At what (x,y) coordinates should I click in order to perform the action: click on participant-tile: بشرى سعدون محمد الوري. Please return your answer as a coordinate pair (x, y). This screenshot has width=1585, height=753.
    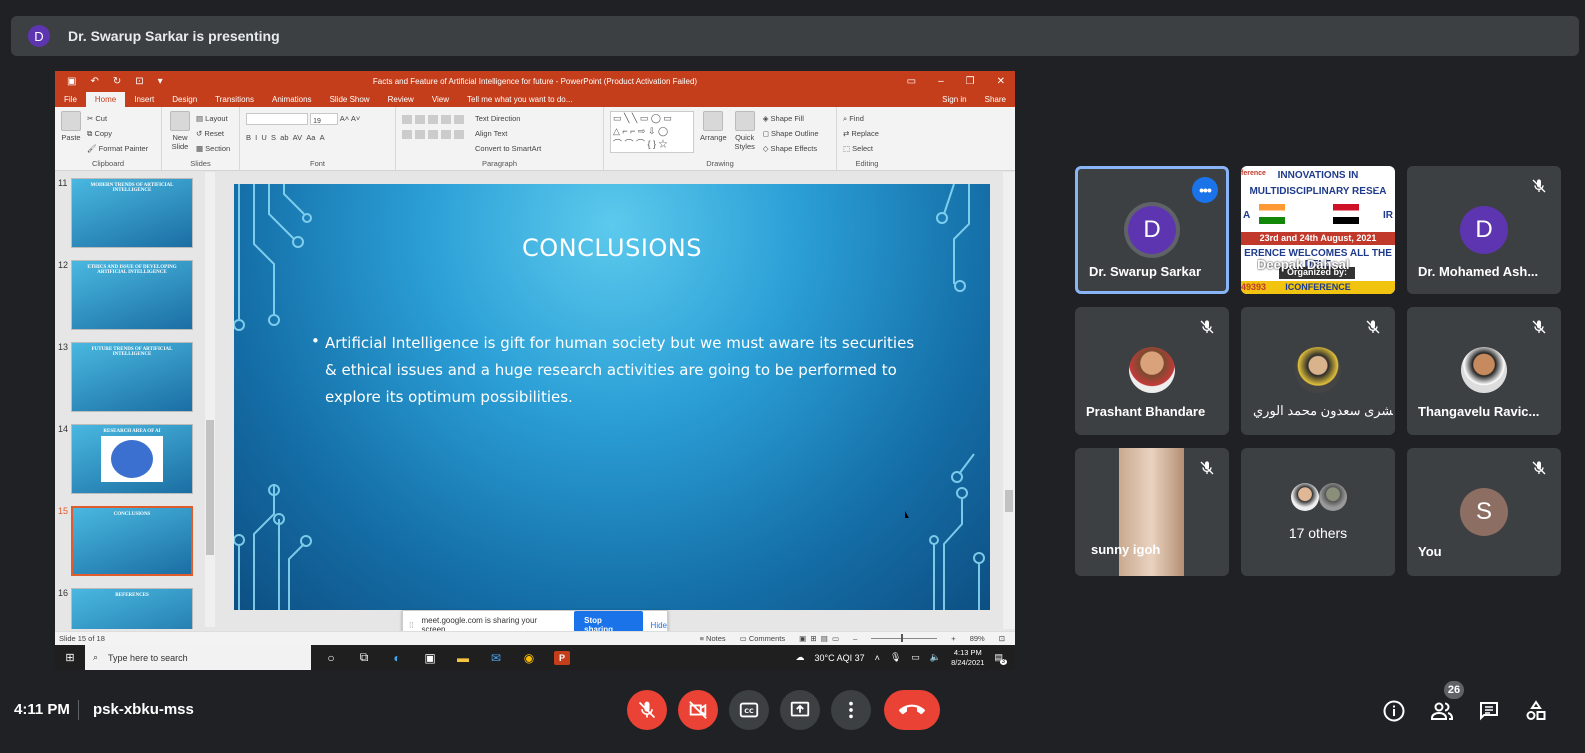
    Looking at the image, I should click on (1318, 371).